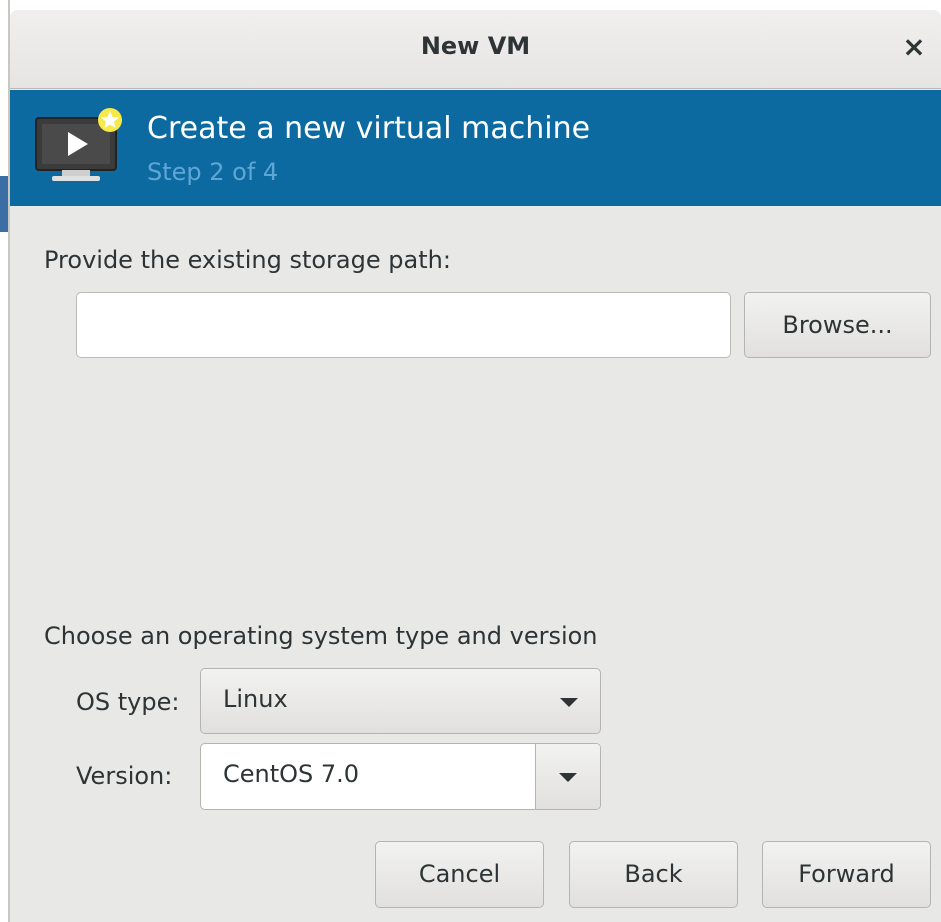 The height and width of the screenshot is (922, 941). I want to click on os-type-value: Linux, so click(255, 699).